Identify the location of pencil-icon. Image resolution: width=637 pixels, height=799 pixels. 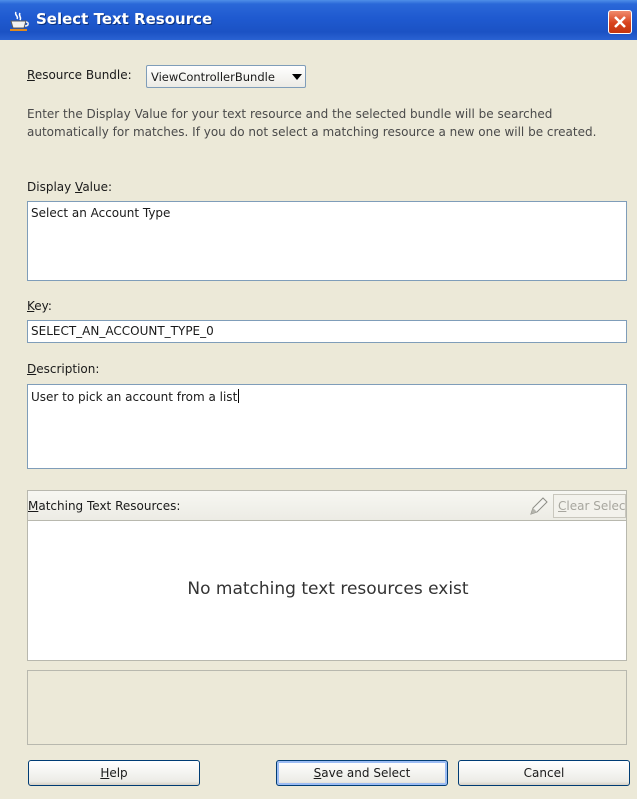
(538, 507).